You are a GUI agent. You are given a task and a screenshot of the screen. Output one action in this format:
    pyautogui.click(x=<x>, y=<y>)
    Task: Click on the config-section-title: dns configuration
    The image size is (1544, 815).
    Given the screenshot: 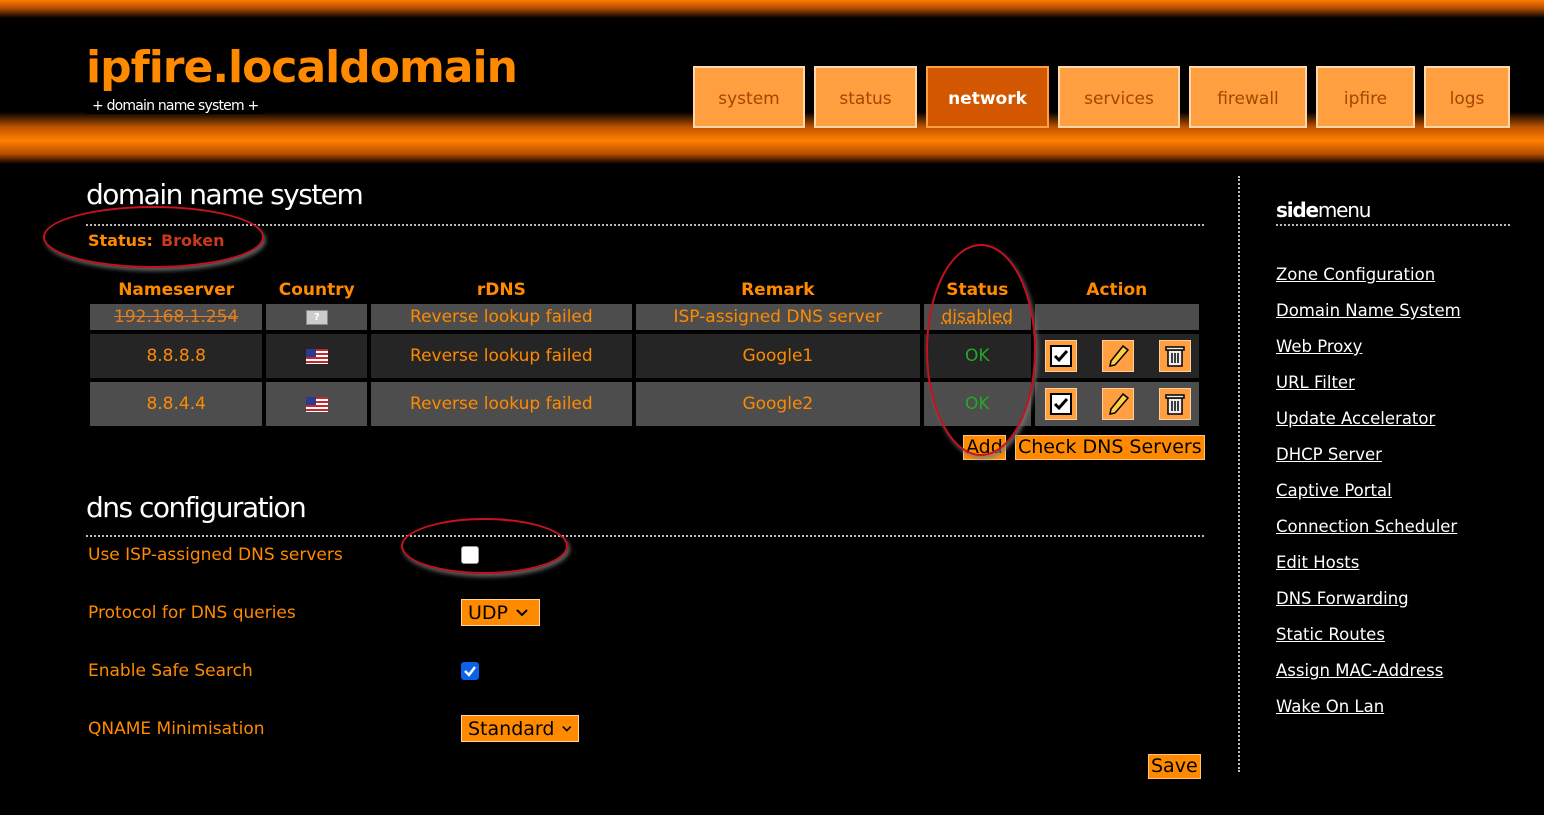 What is the action you would take?
    pyautogui.click(x=196, y=507)
    